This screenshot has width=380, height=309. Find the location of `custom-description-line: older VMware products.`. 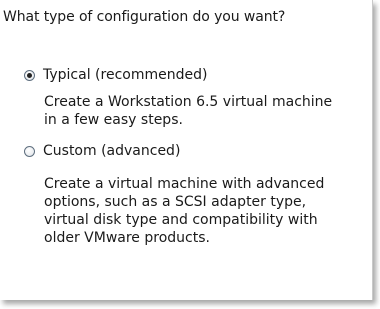

custom-description-line: older VMware products. is located at coordinates (127, 238).